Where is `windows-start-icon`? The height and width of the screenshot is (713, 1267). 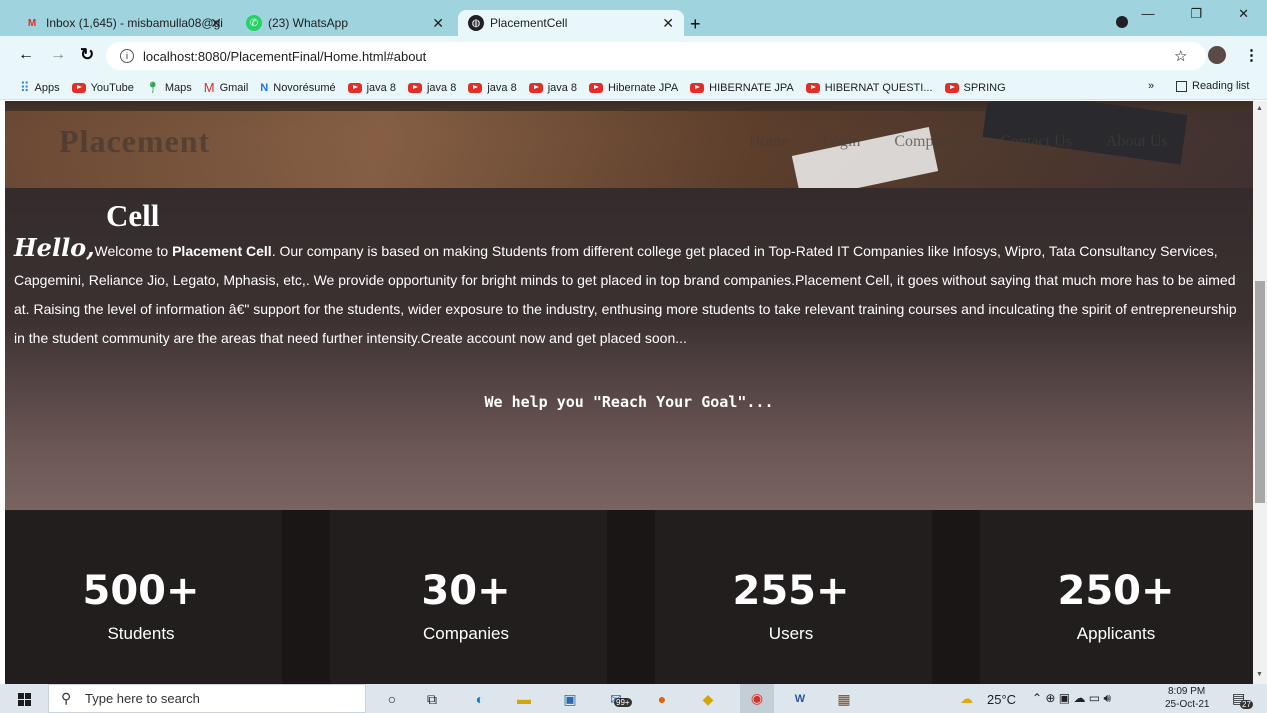
windows-start-icon is located at coordinates (24, 699).